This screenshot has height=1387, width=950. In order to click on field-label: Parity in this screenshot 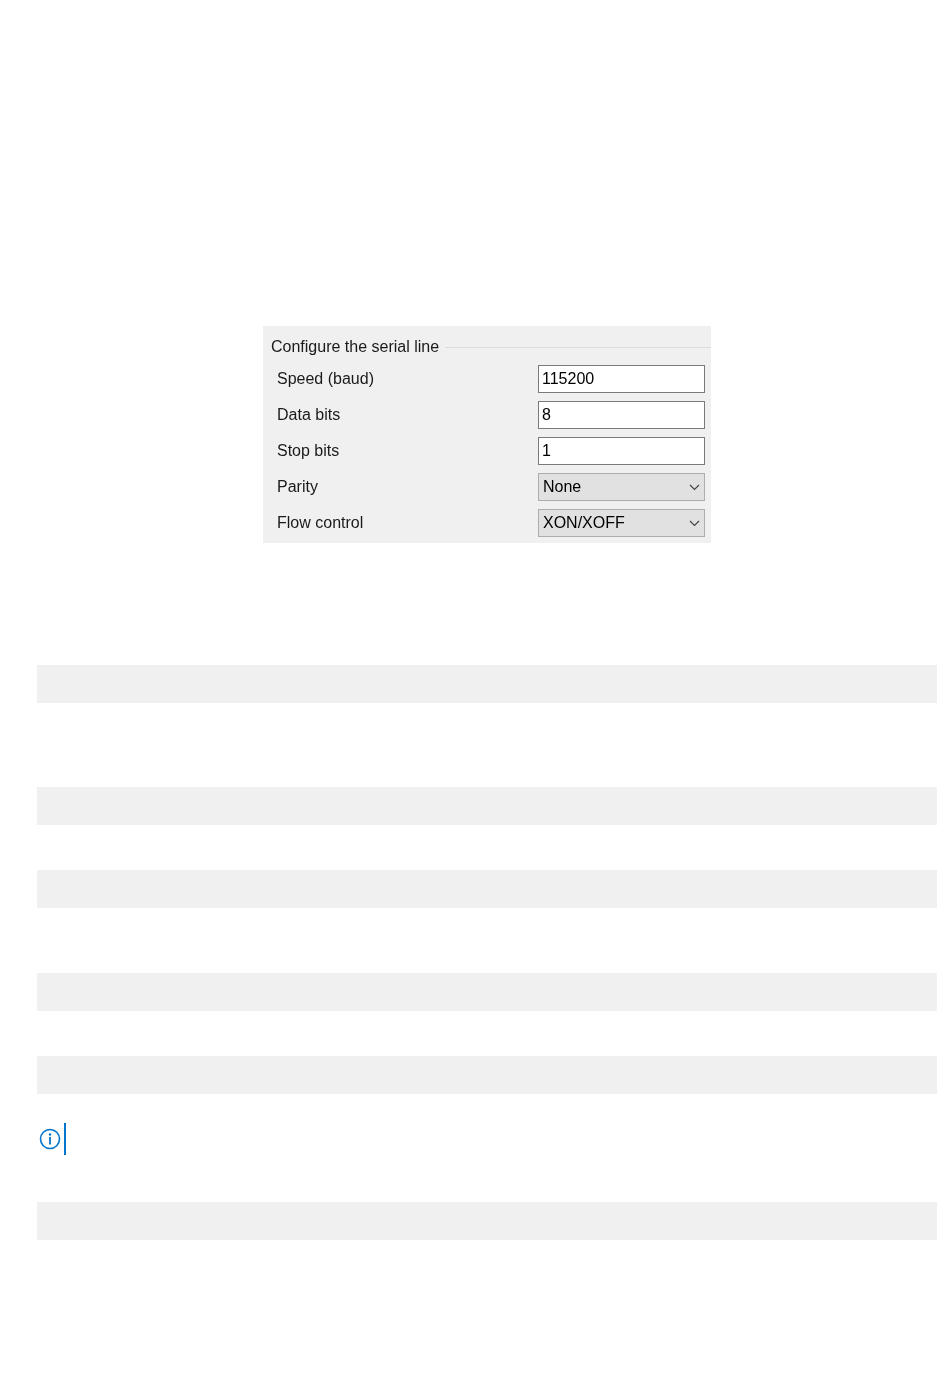, I will do `click(297, 487)`.